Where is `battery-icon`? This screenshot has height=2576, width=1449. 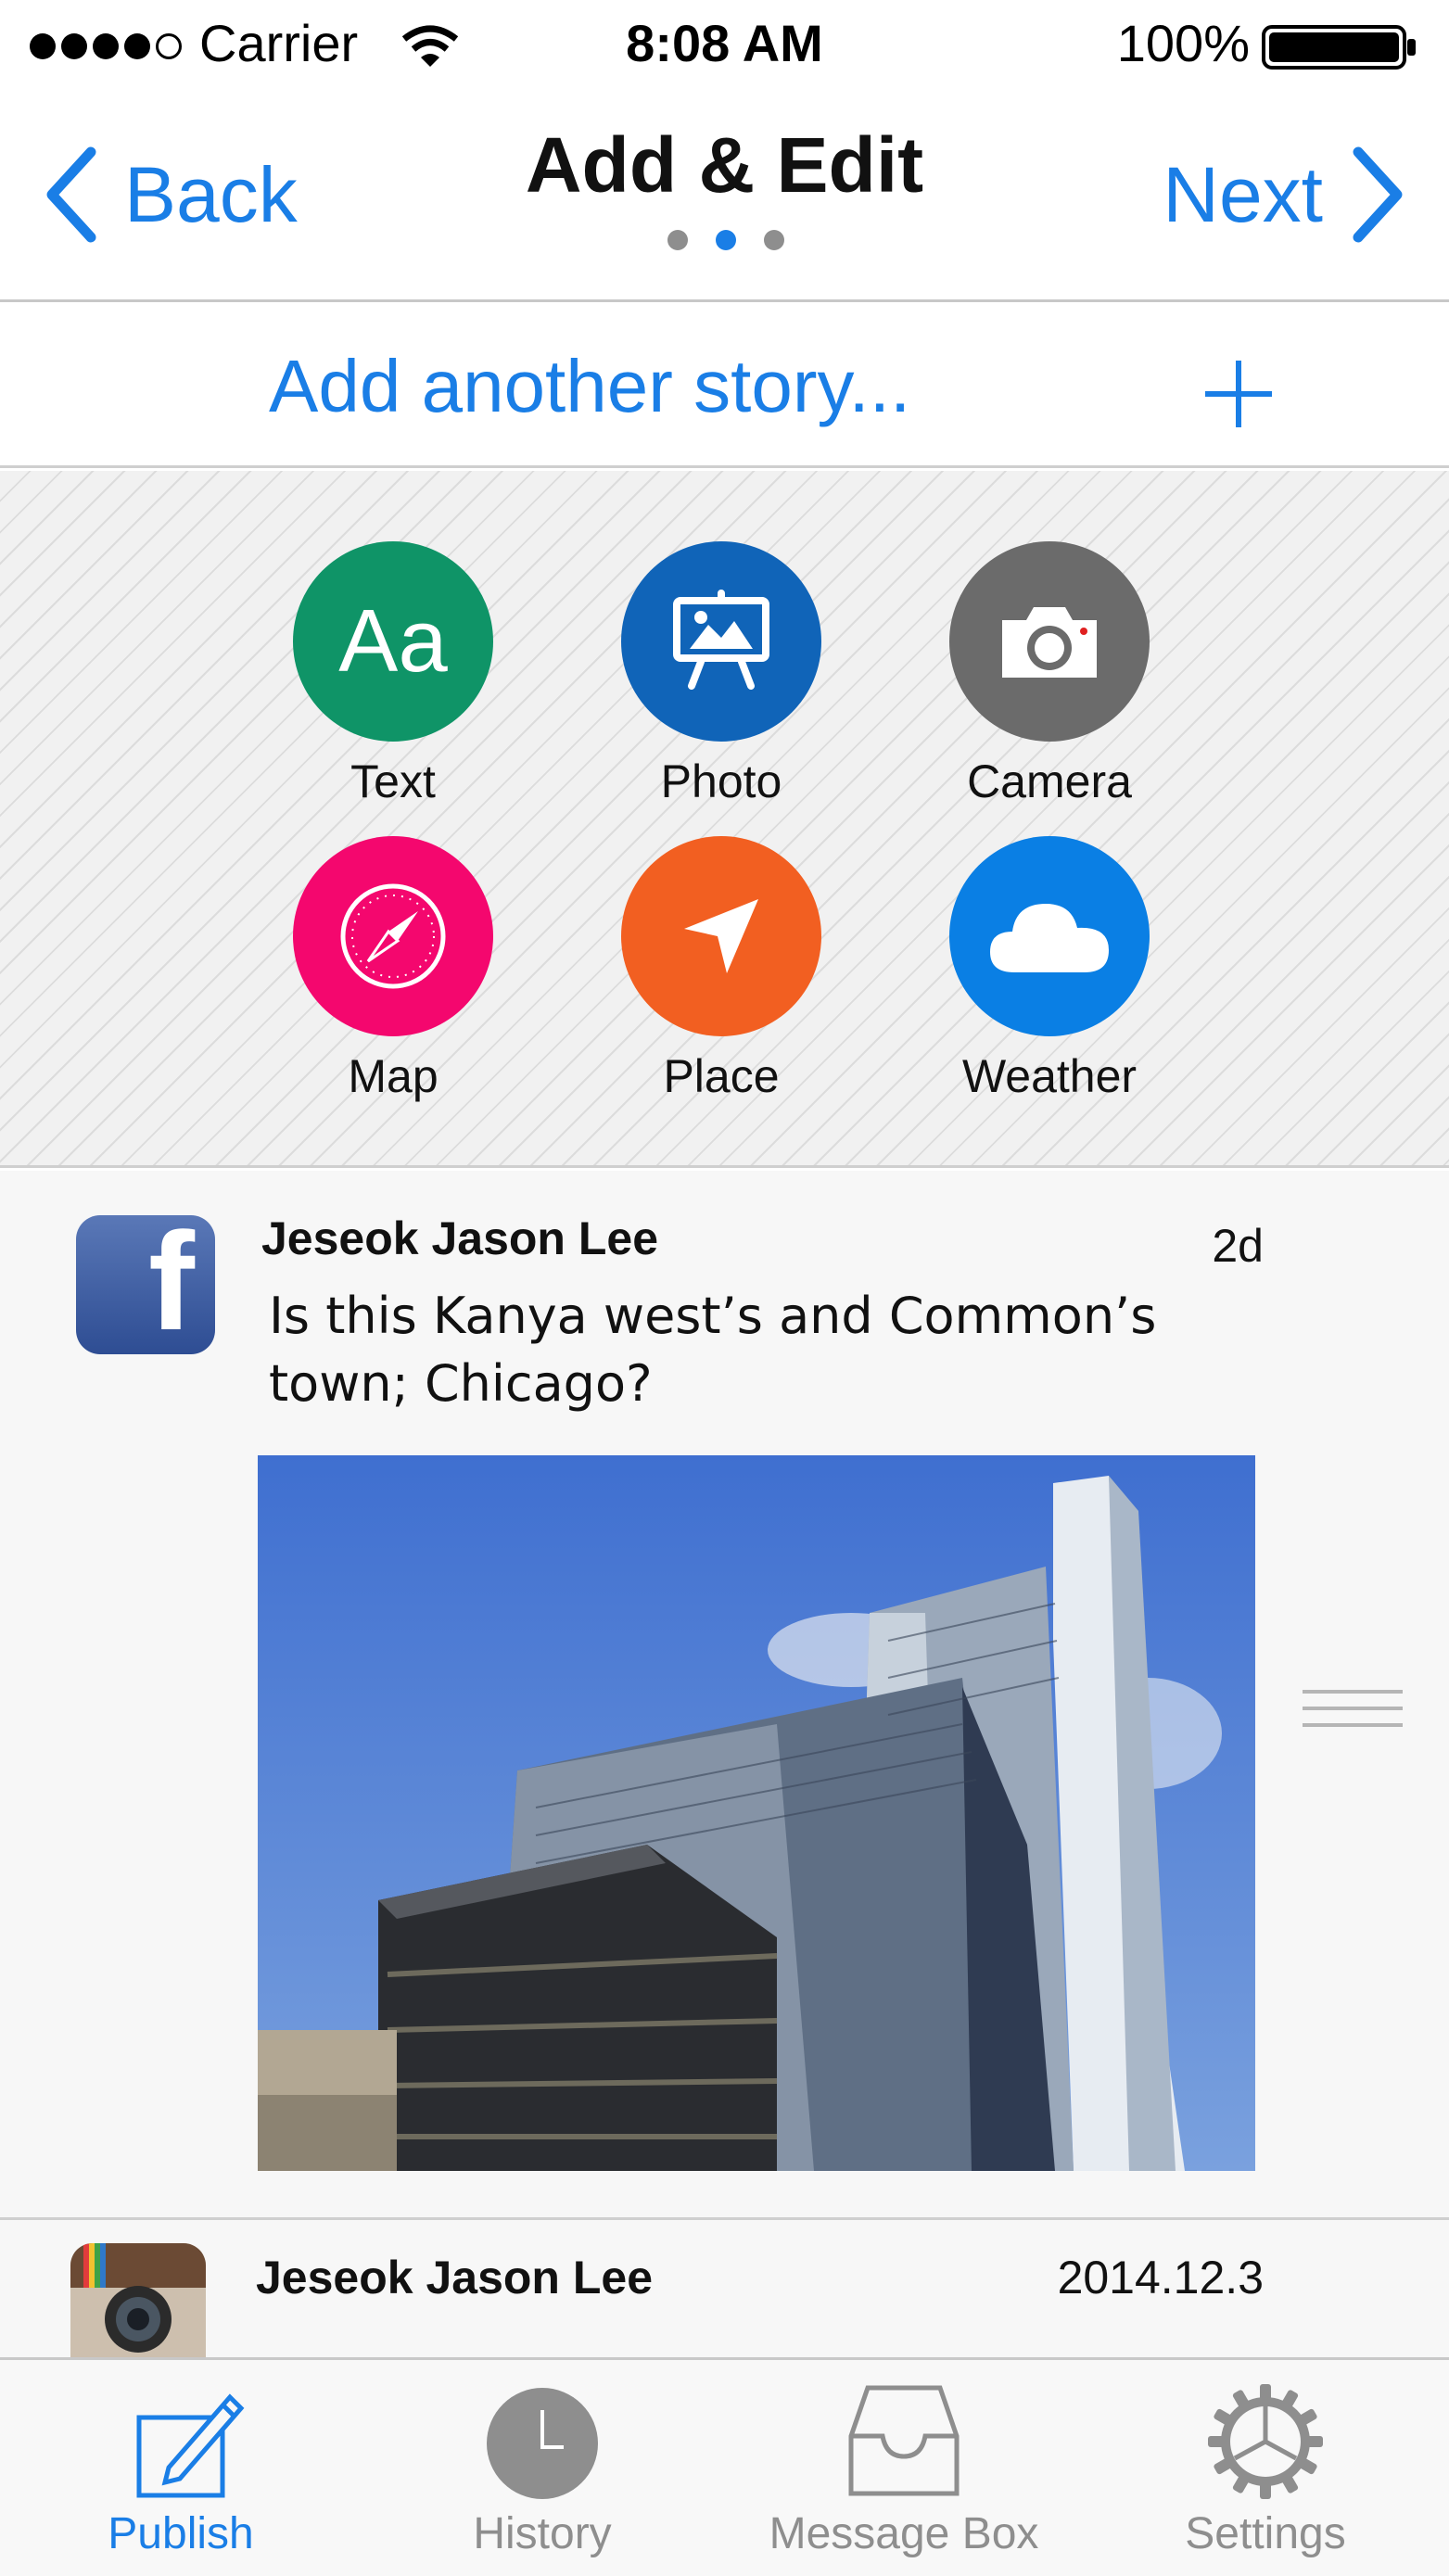
battery-icon is located at coordinates (1339, 47).